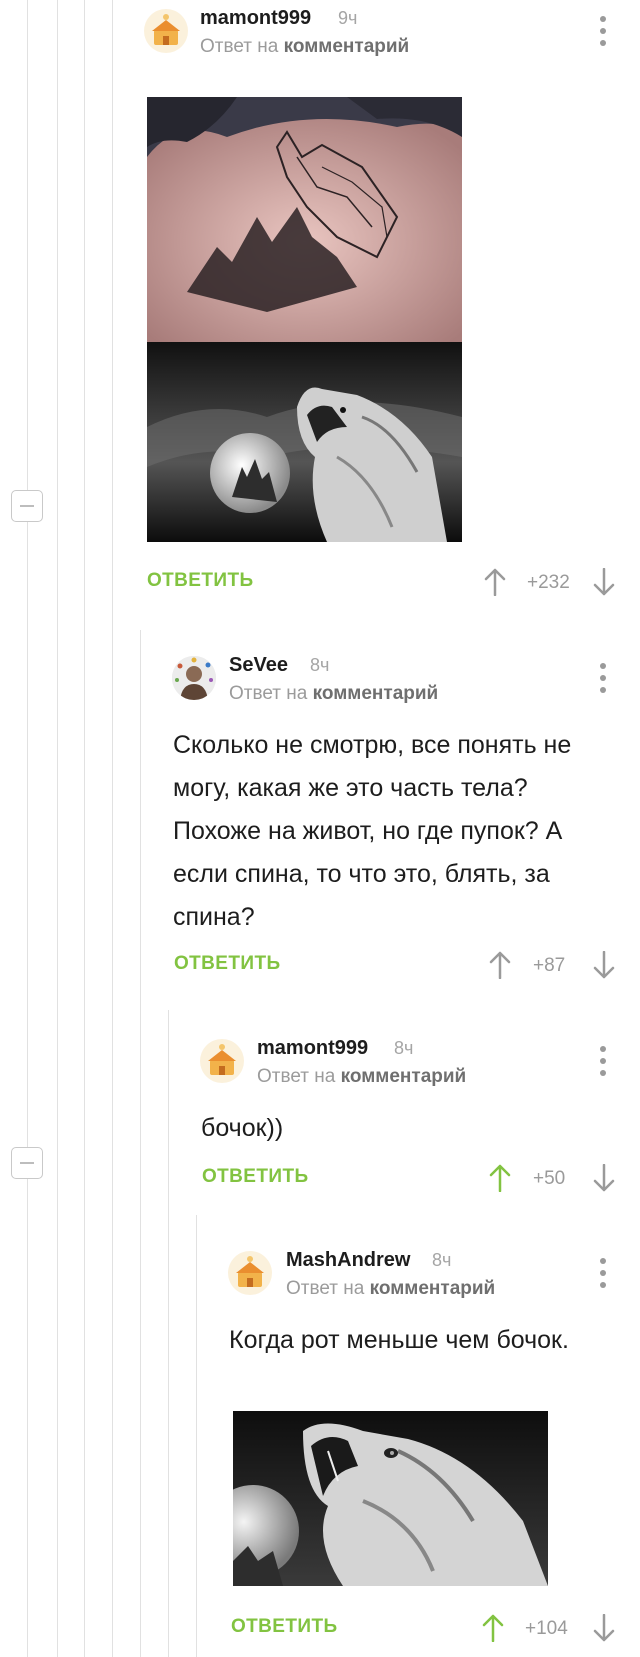  I want to click on comment-score: +87, so click(549, 965).